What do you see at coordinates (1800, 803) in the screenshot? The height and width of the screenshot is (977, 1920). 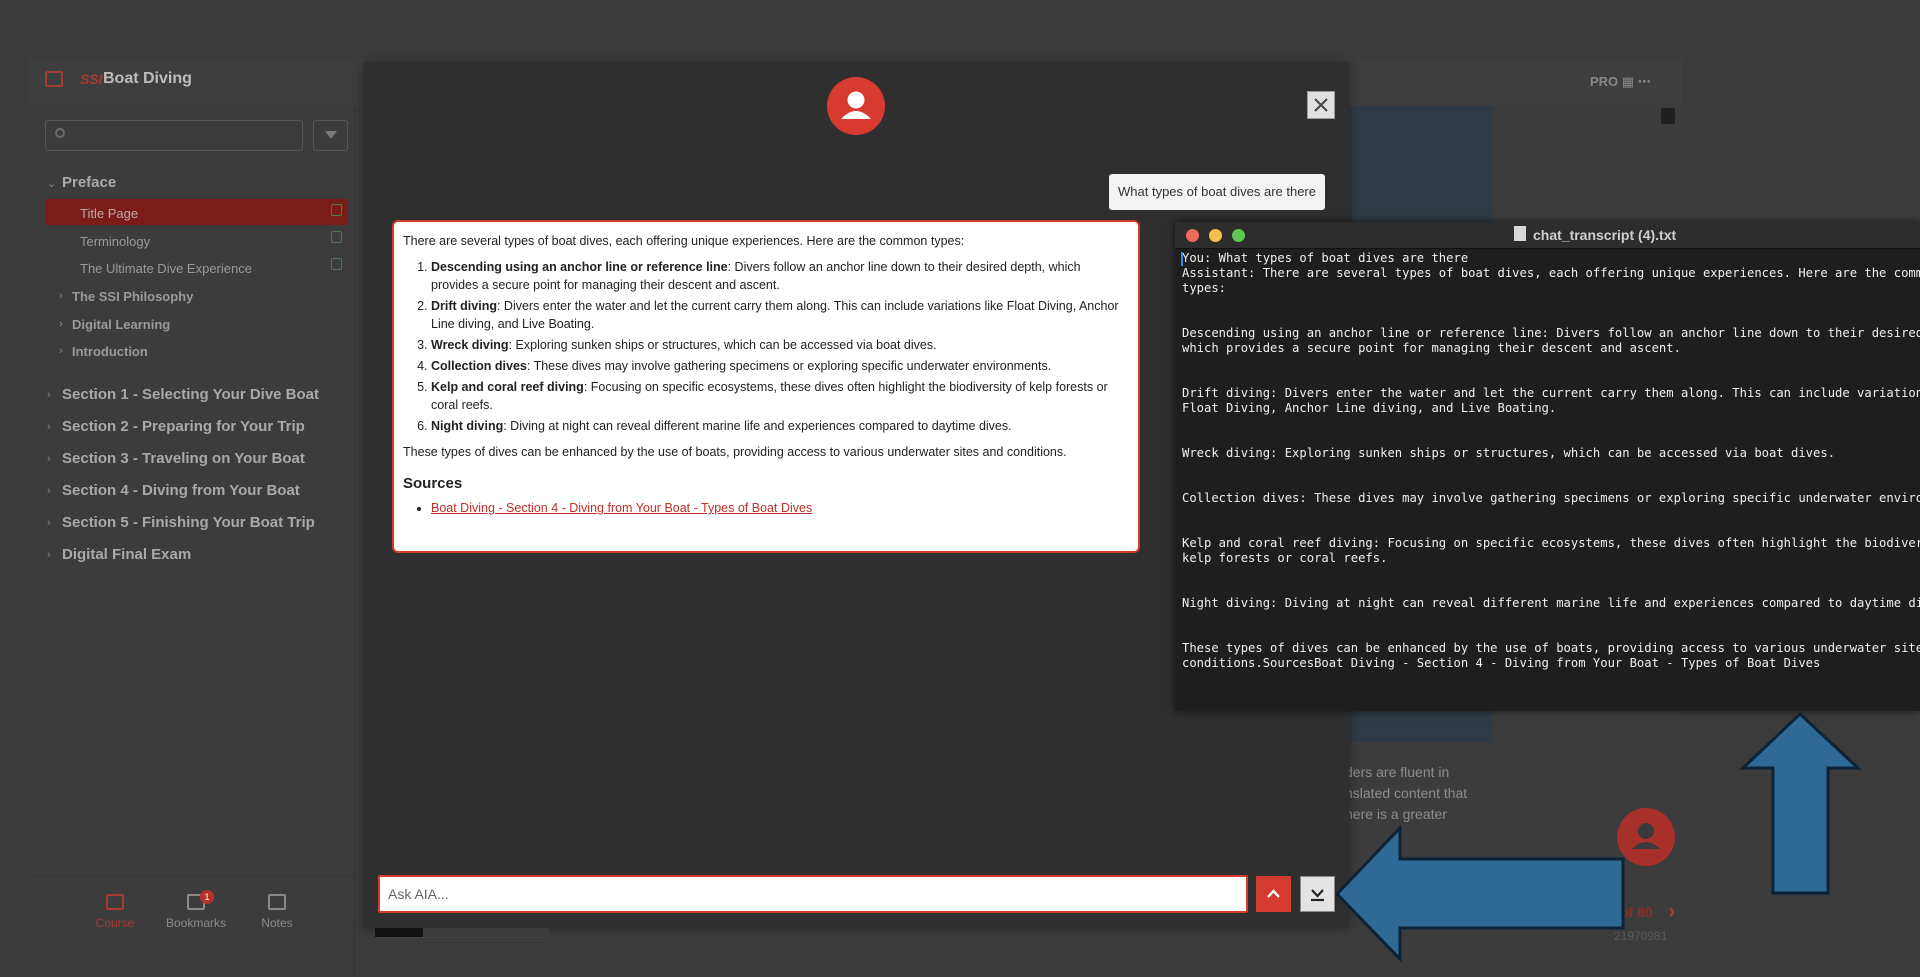 I see `up-arrow-annotation` at bounding box center [1800, 803].